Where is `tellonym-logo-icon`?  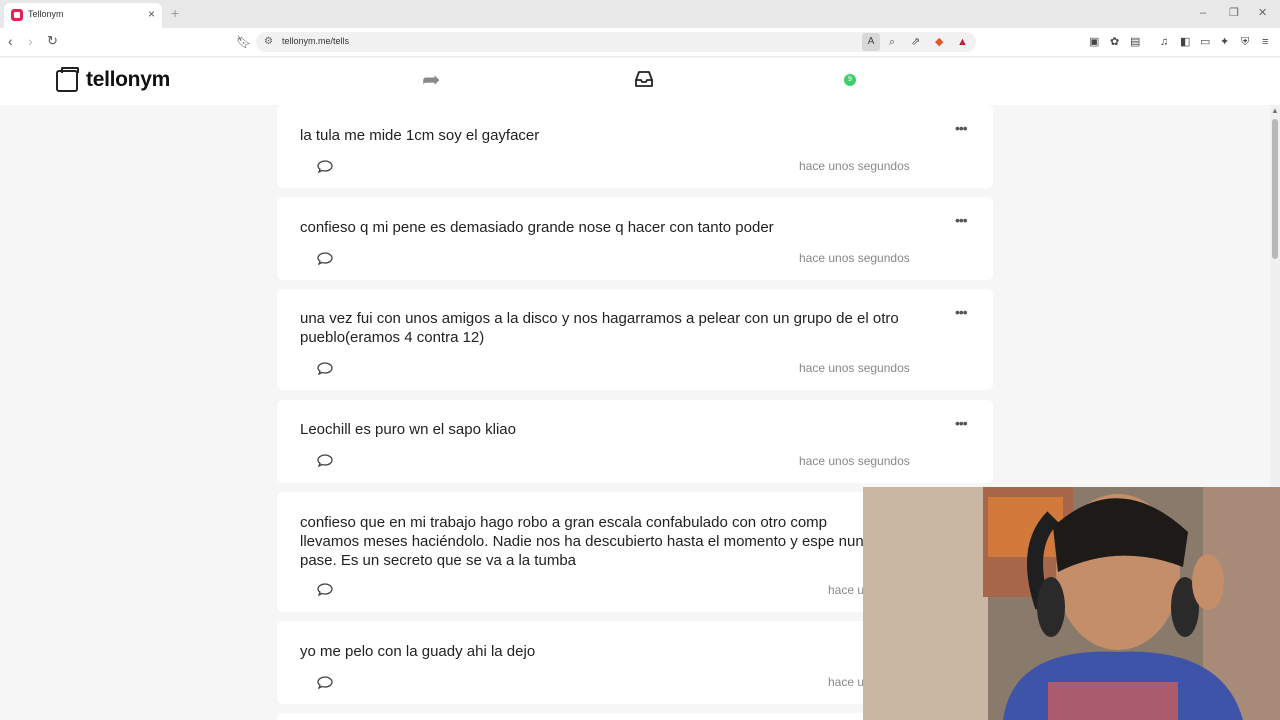
tellonym-logo-icon is located at coordinates (67, 79).